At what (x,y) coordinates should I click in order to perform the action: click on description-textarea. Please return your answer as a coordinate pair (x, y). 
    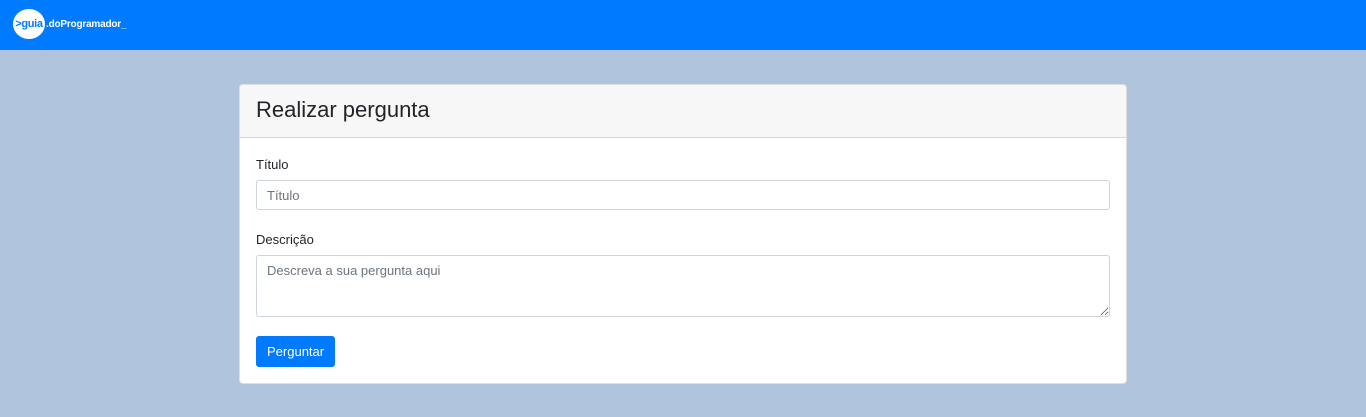
    Looking at the image, I should click on (683, 286).